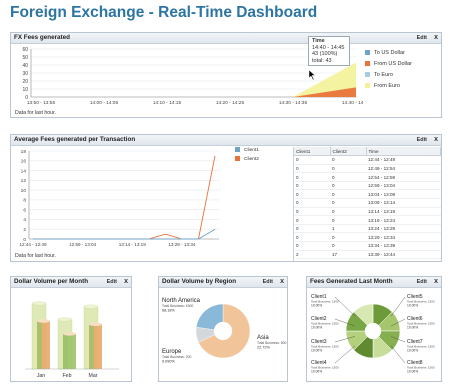  Describe the element at coordinates (72, 340) in the screenshot. I see `dollar-month-chart: Jan Feb Mar` at that location.